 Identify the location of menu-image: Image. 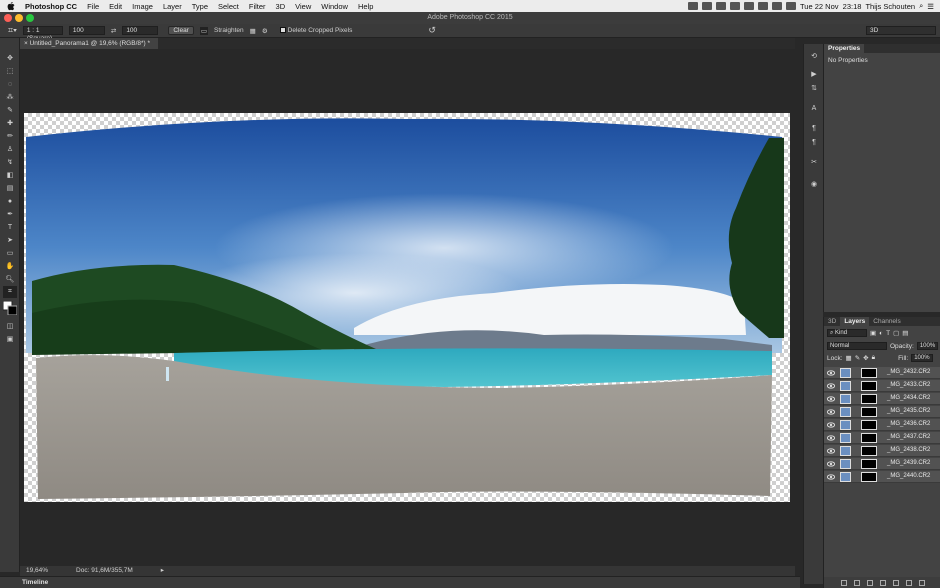
(142, 6).